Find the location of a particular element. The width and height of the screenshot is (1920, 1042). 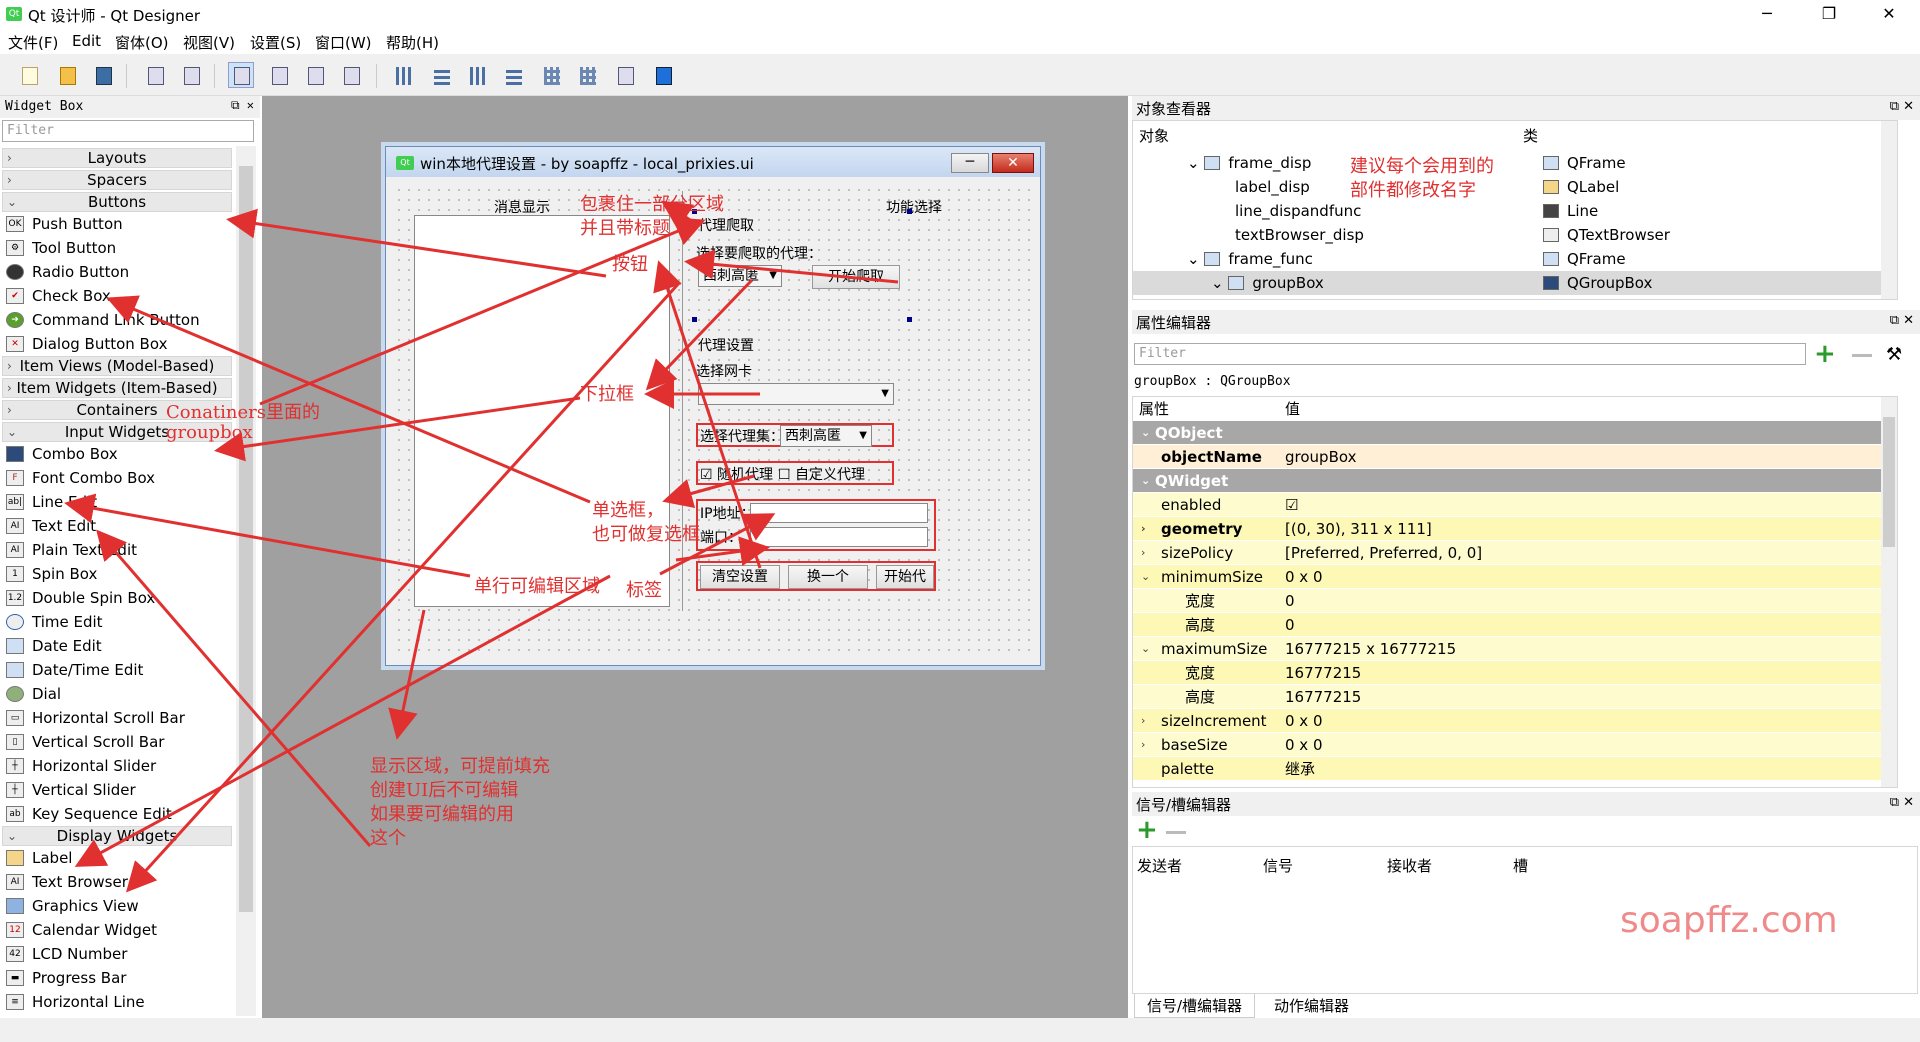

widget-time-edit: Time Edit is located at coordinates (54, 622).